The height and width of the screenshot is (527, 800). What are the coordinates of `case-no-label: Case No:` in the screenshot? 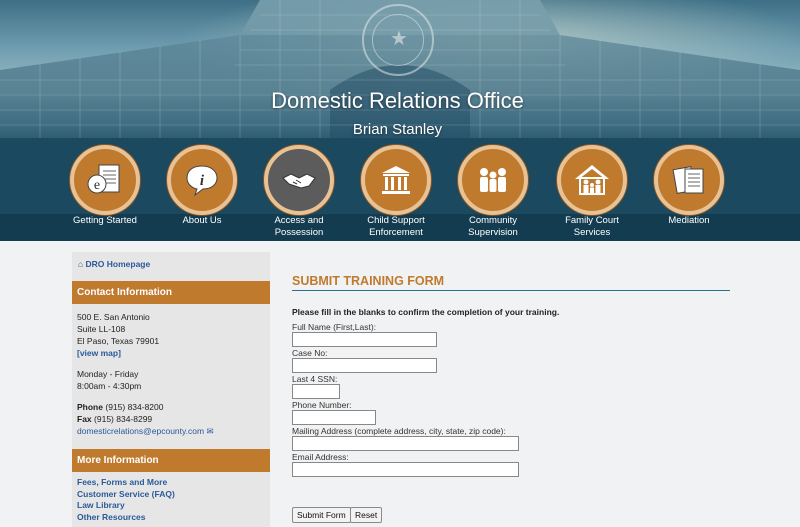 It's located at (310, 353).